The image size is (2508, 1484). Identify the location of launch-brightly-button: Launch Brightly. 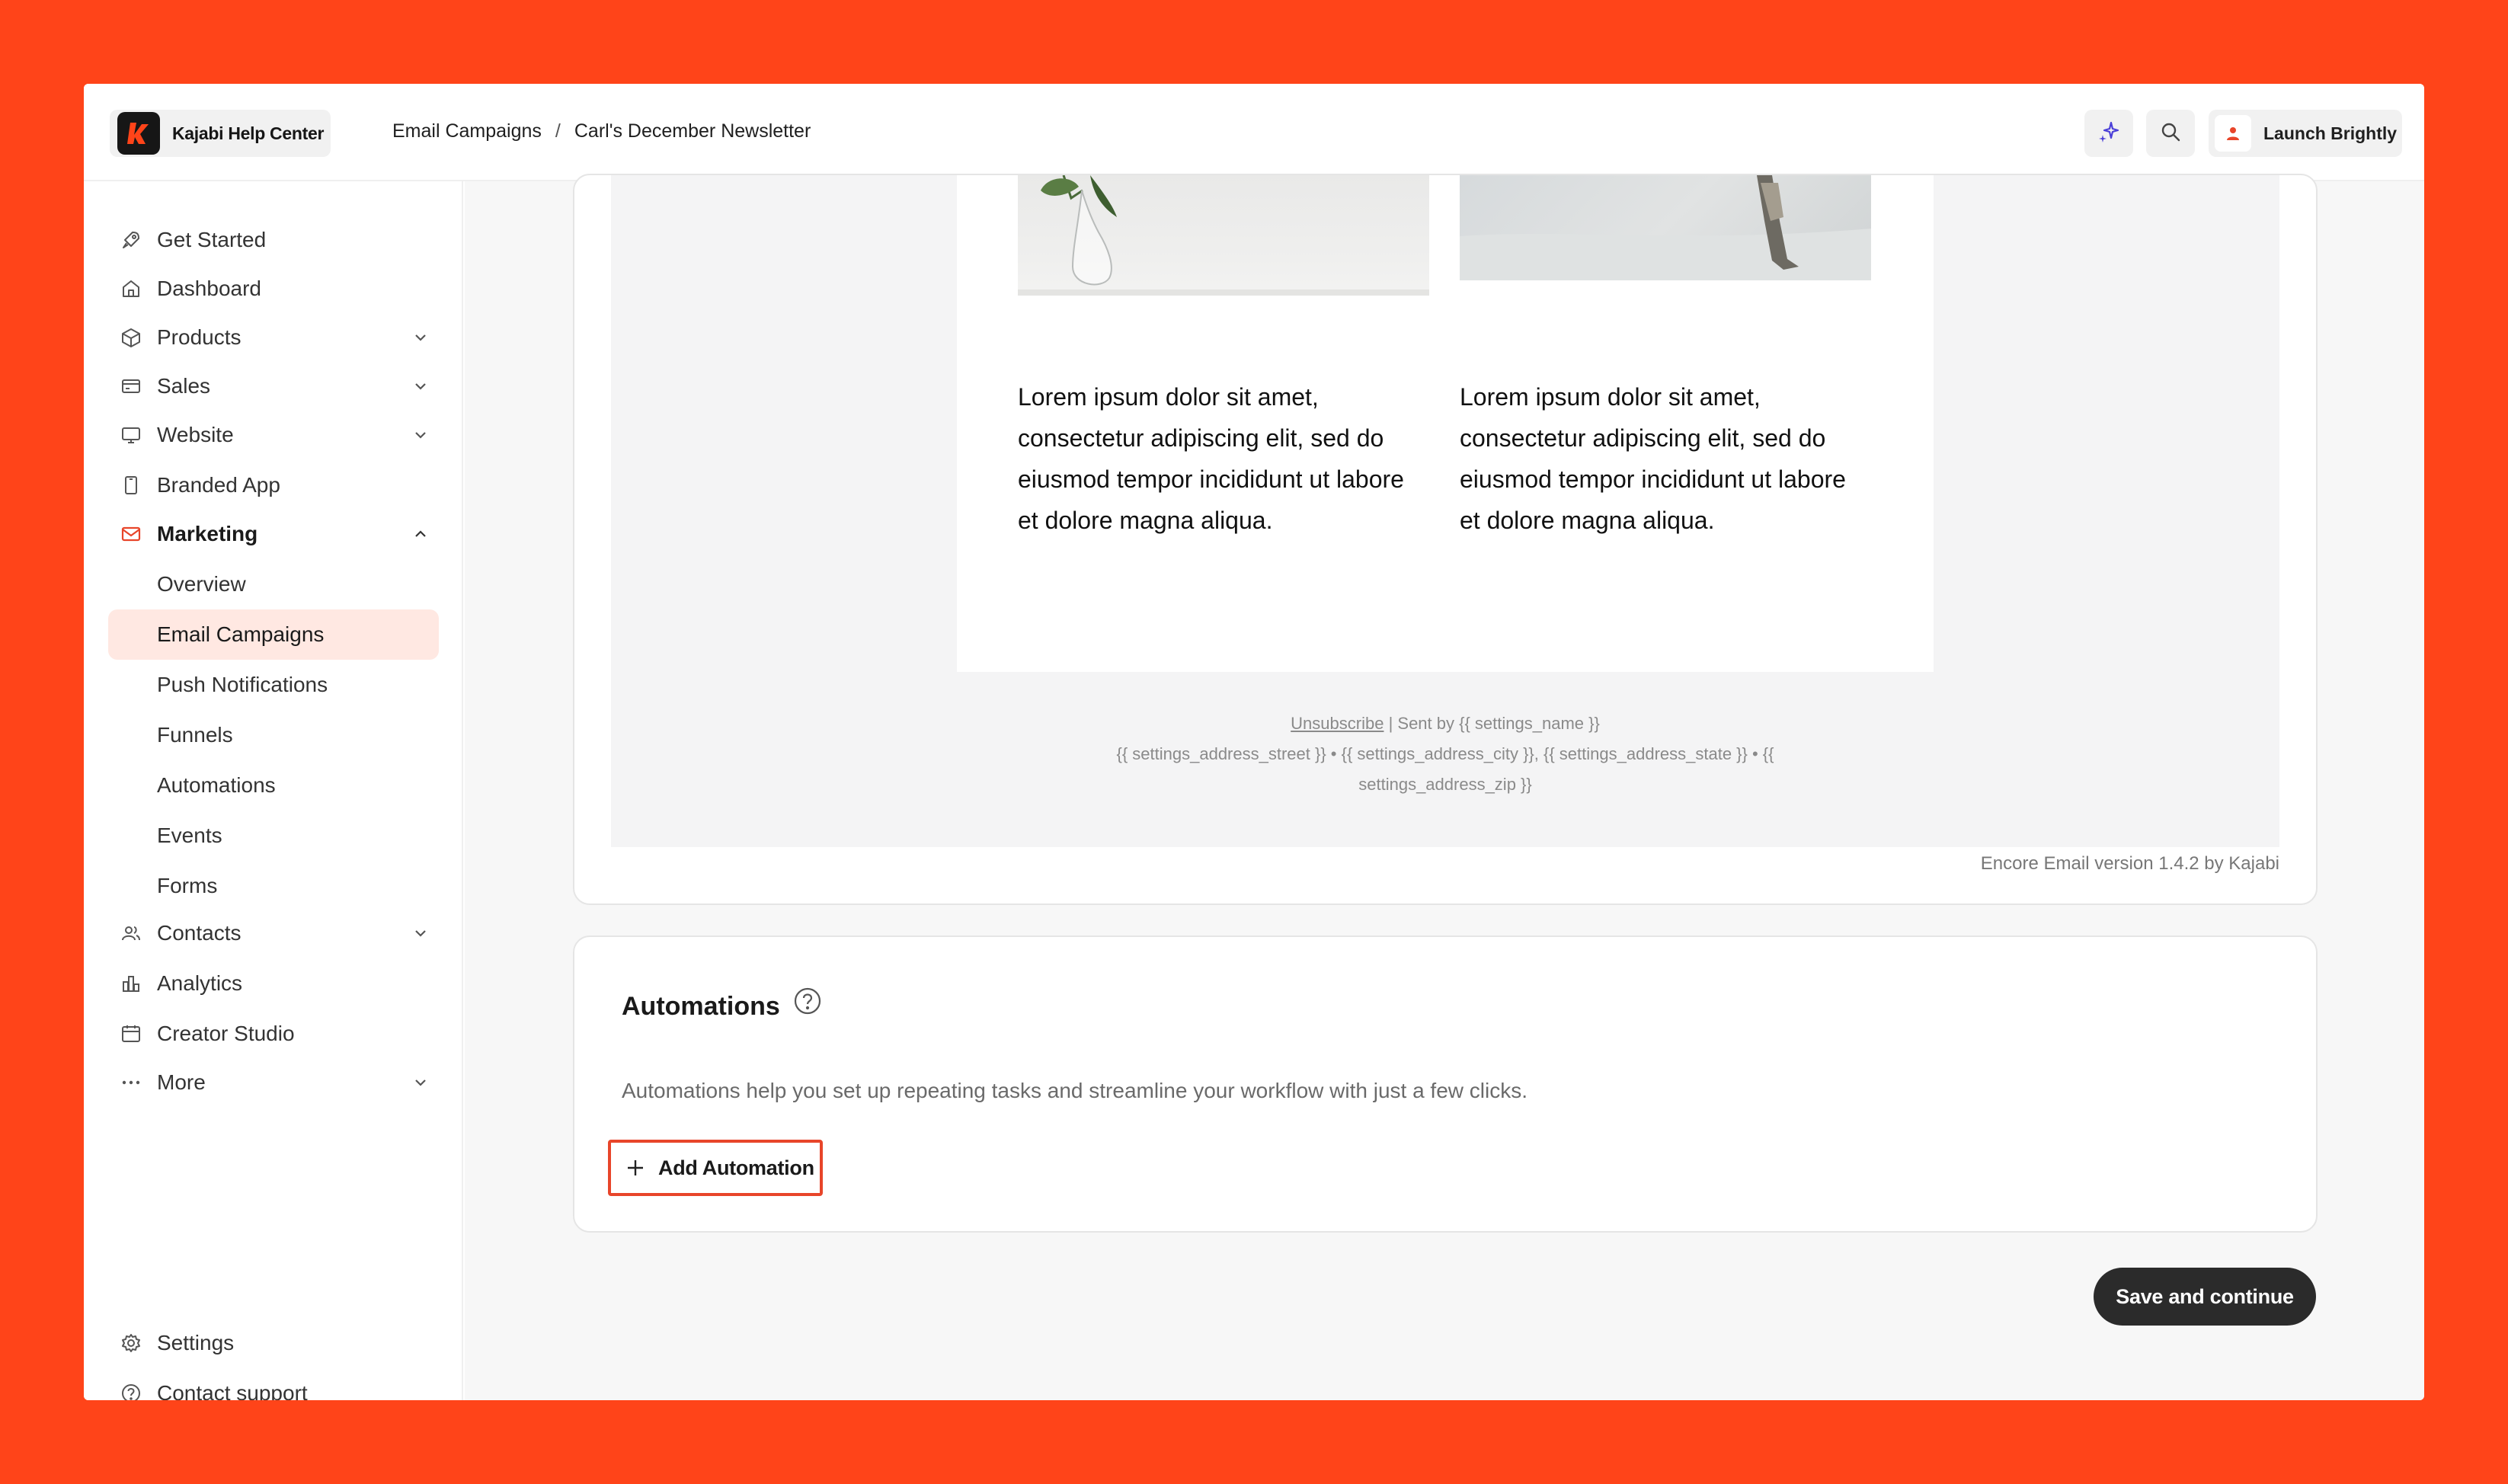
(2305, 133).